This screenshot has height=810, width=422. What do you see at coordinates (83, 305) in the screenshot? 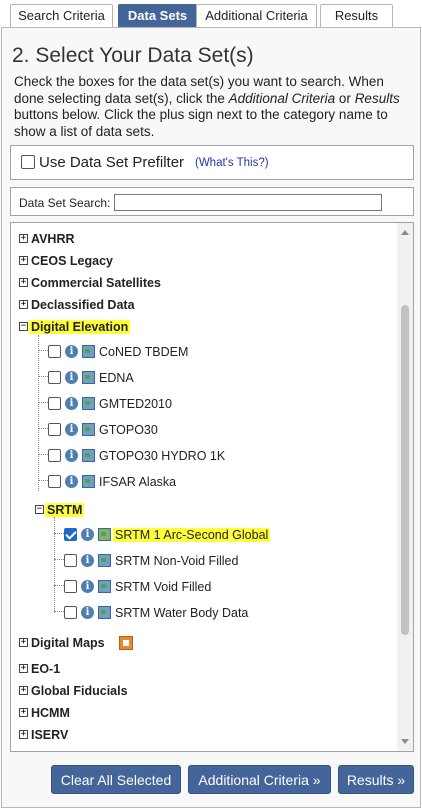
I see `category-label: Declassified Data` at bounding box center [83, 305].